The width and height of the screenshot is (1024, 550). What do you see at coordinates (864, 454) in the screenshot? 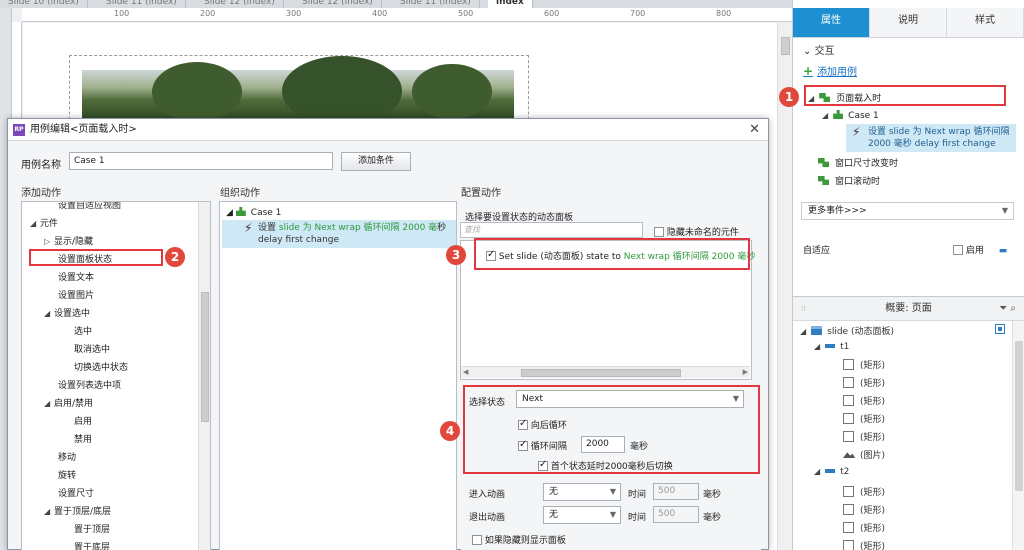
I see `outline-item: (图片)` at bounding box center [864, 454].